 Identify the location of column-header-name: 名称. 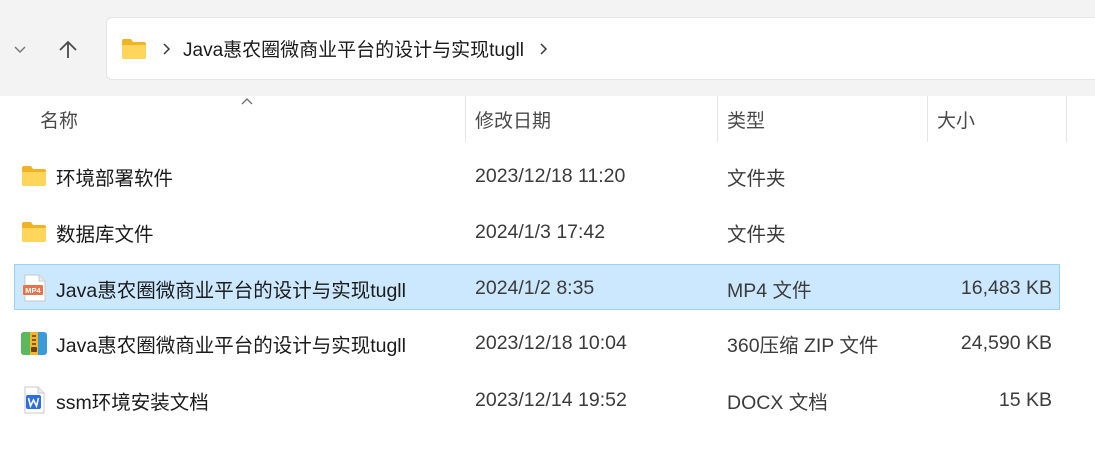
(59, 119).